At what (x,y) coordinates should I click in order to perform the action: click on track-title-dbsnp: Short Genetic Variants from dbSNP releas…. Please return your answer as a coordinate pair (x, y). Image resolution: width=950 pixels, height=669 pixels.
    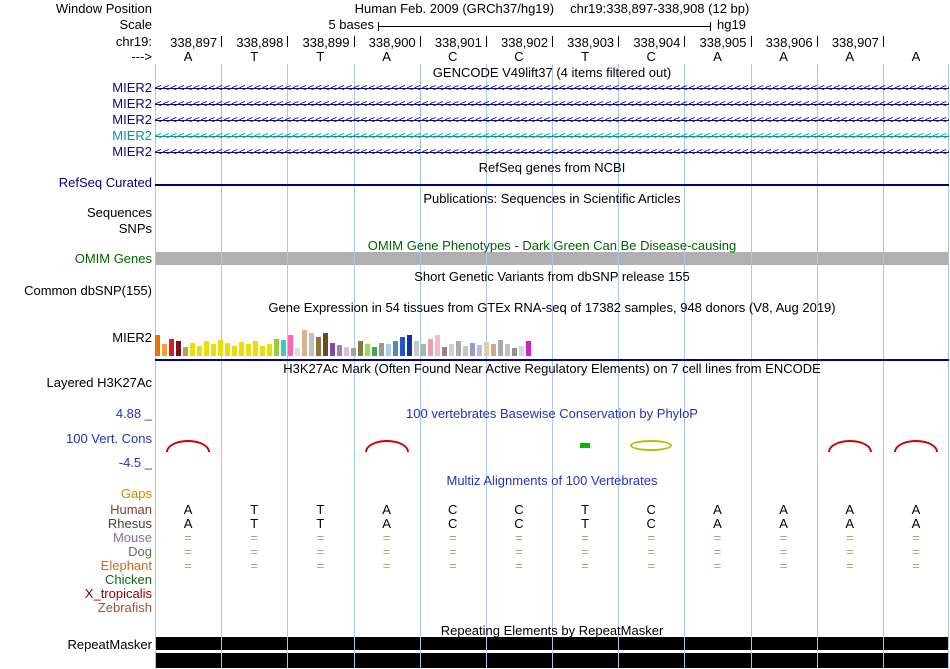
    Looking at the image, I should click on (552, 277).